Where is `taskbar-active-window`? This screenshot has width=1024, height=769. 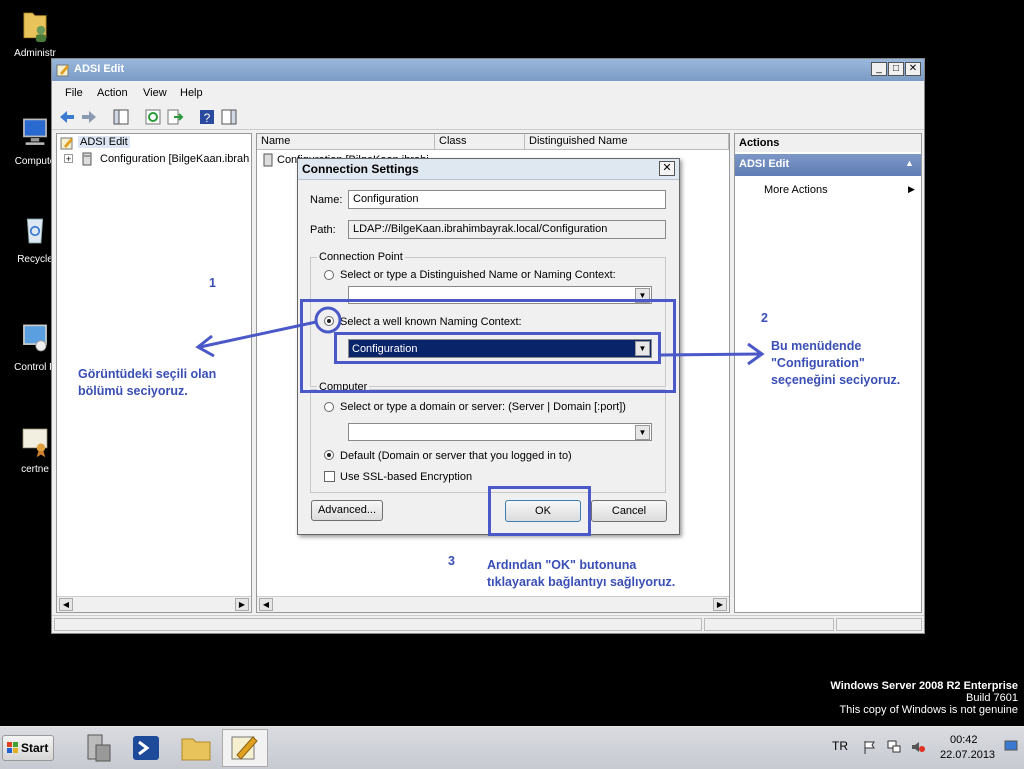
taskbar-active-window is located at coordinates (245, 748).